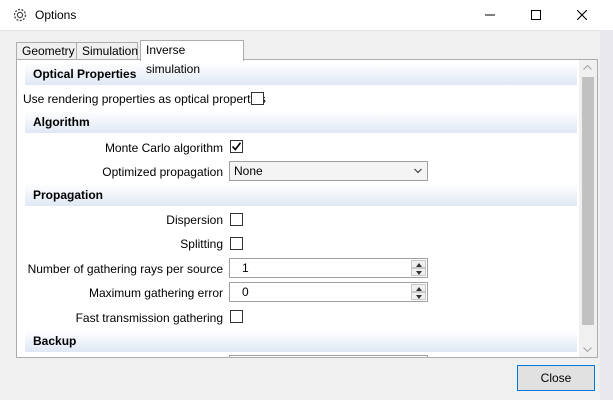  What do you see at coordinates (328, 356) in the screenshot?
I see `backup-field-partial` at bounding box center [328, 356].